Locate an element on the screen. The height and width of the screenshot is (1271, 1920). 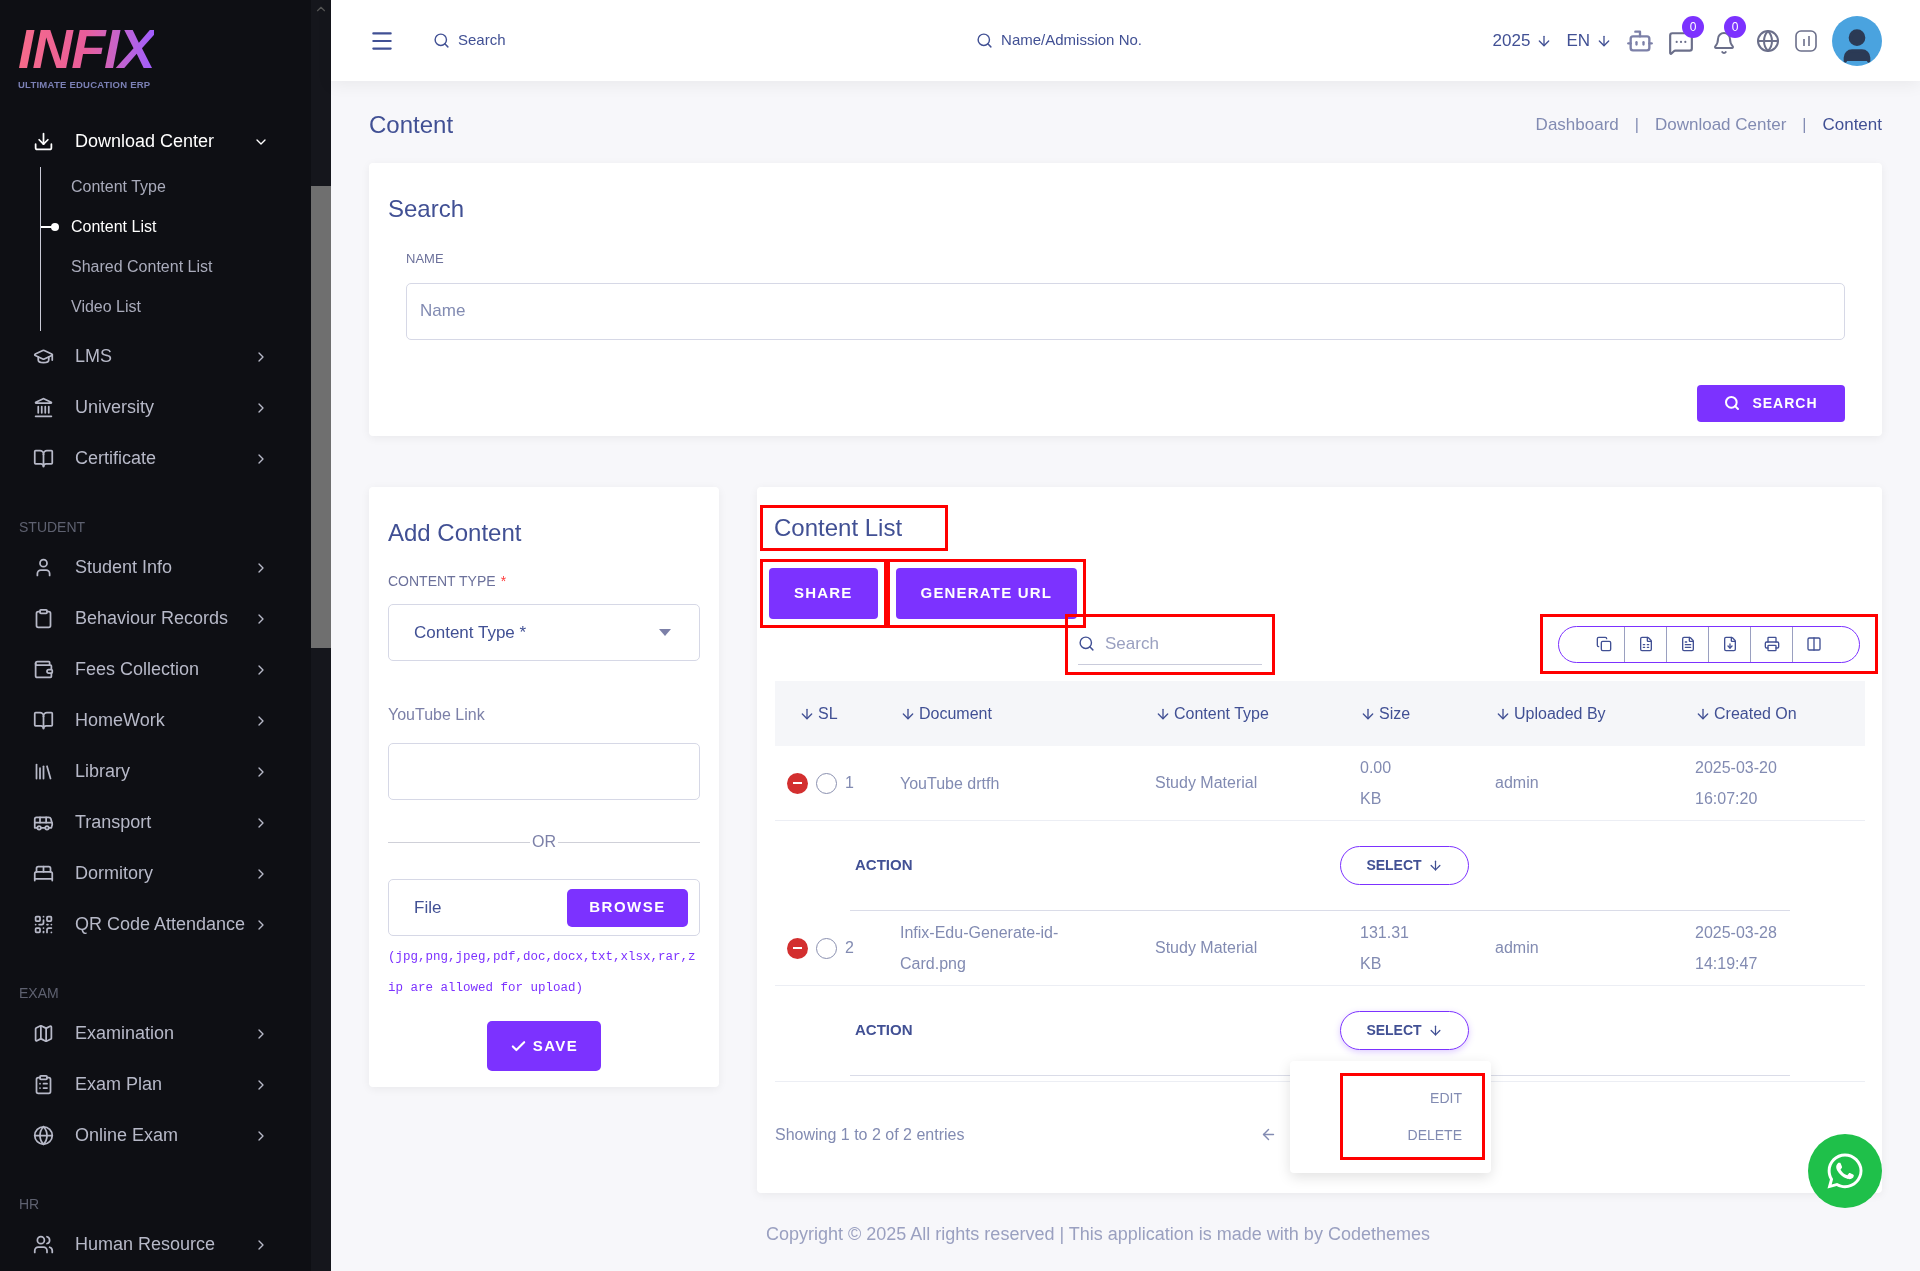
sidebar-item: Student Info is located at coordinates (155, 568).